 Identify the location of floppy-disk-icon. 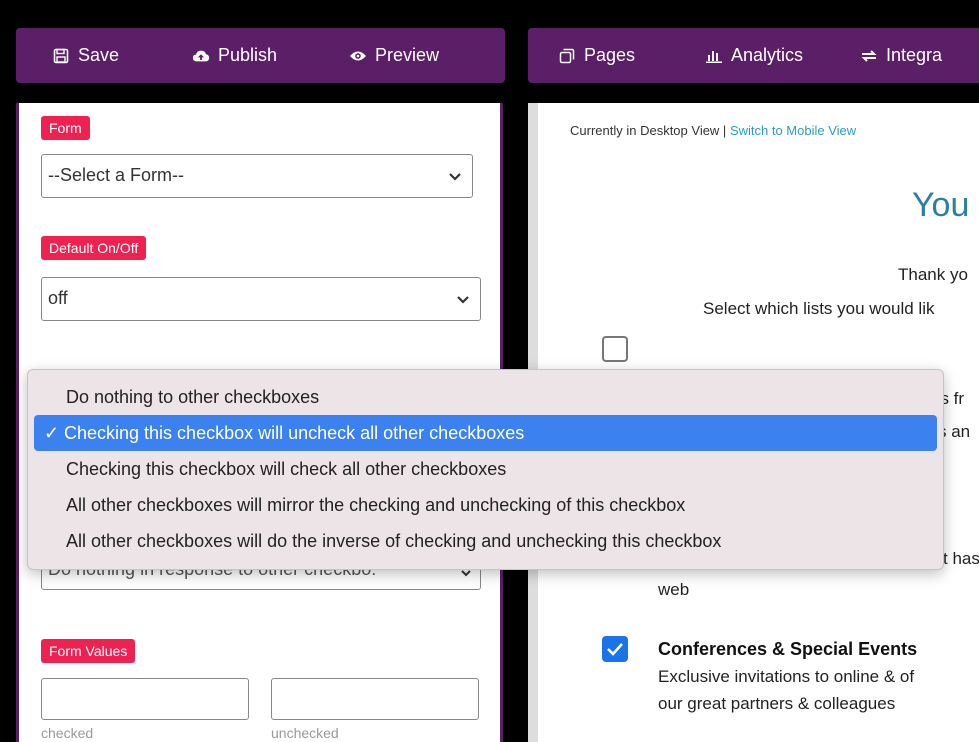
(61, 56).